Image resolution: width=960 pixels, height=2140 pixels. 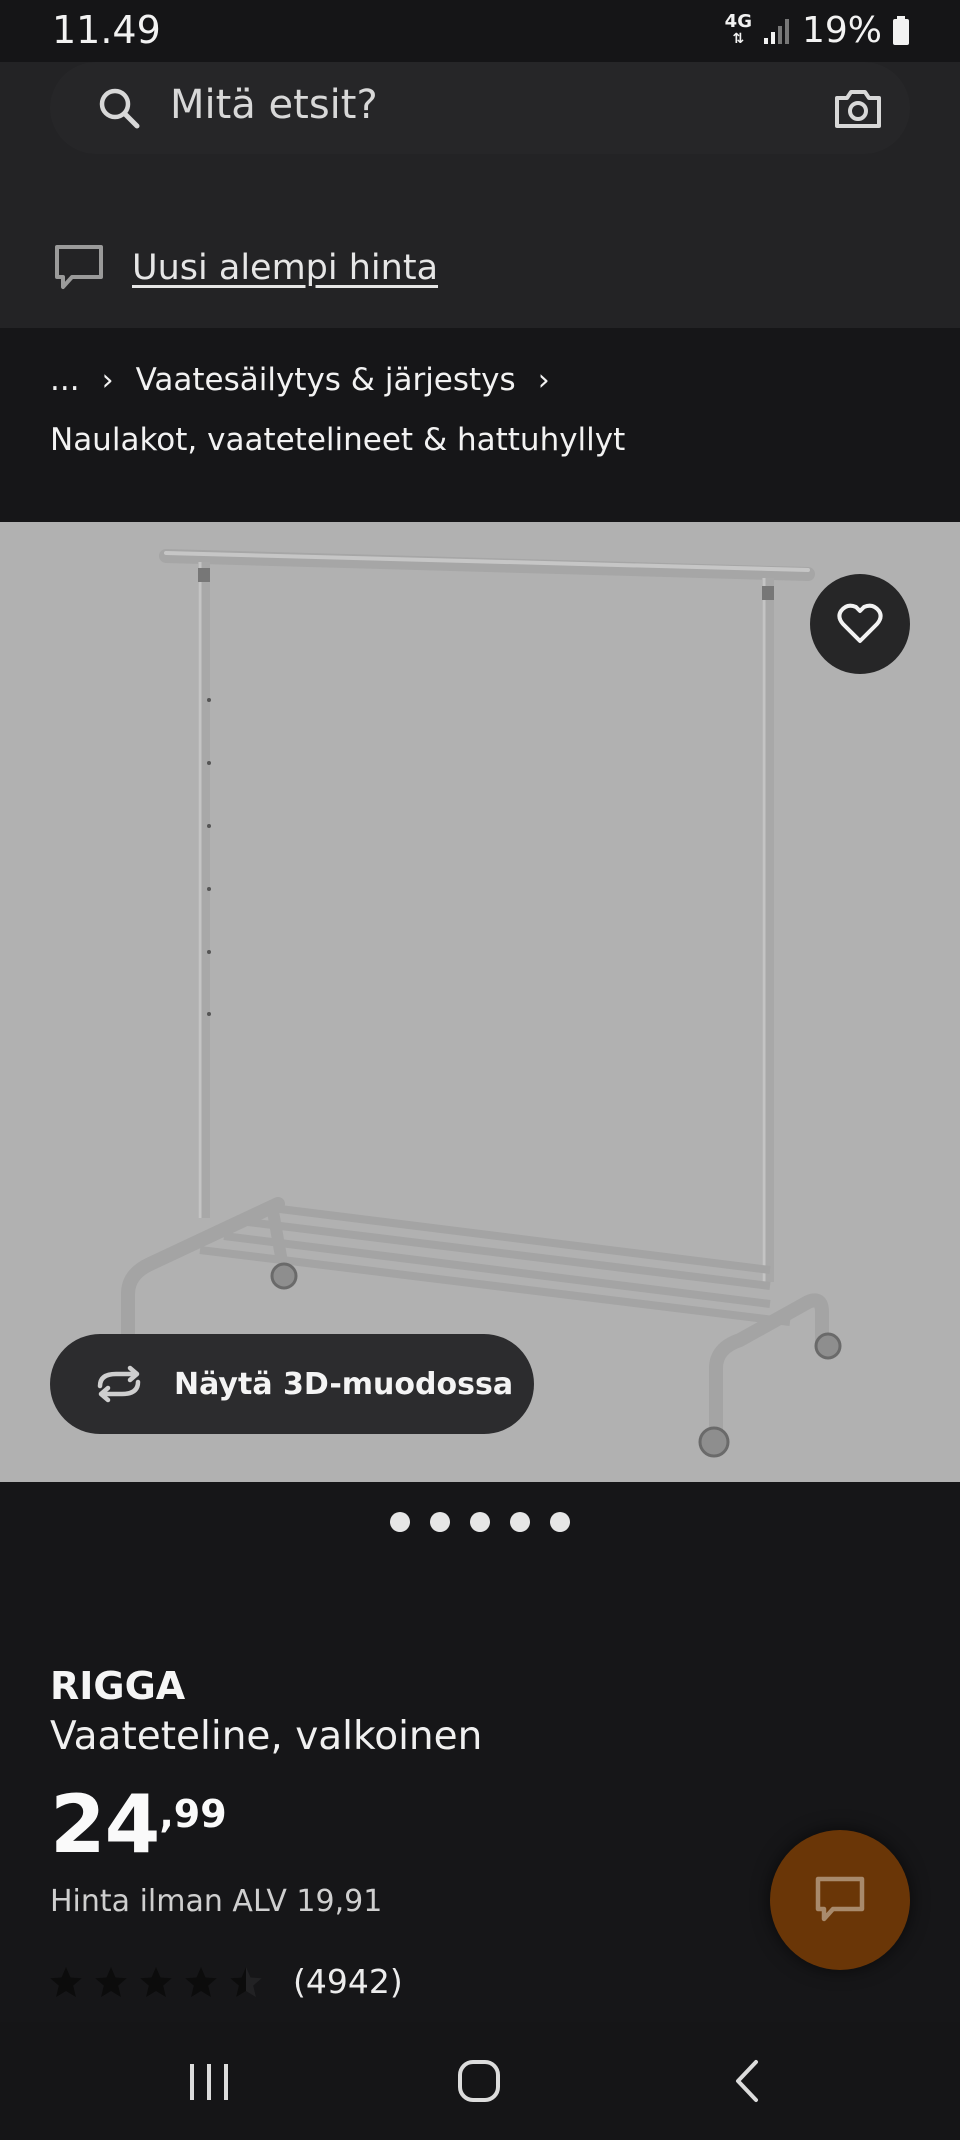 What do you see at coordinates (841, 30) in the screenshot?
I see `battery-percent: 19%` at bounding box center [841, 30].